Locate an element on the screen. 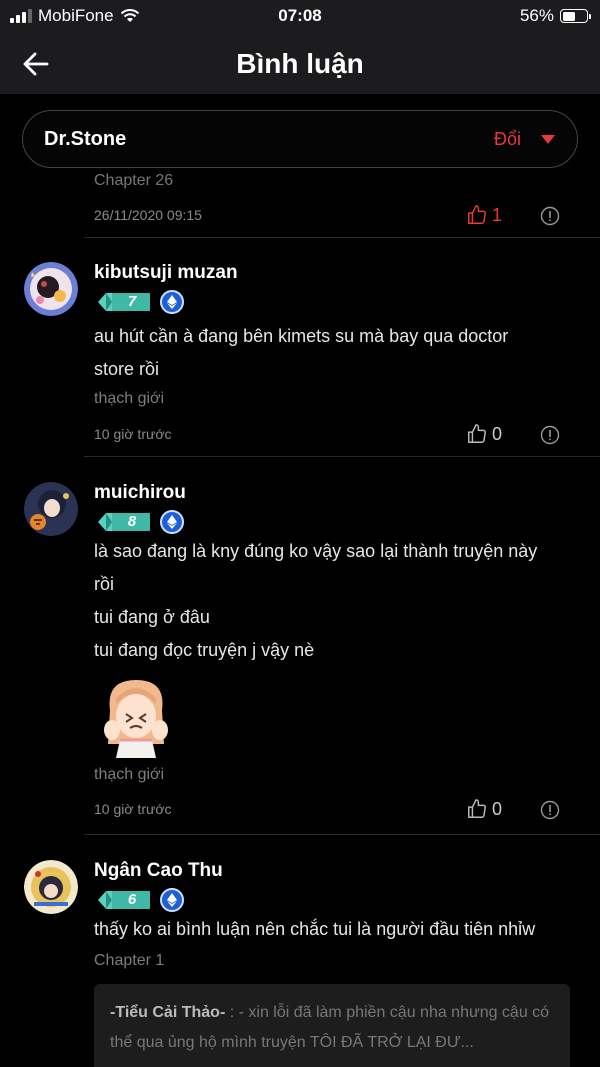  level-number: 8 is located at coordinates (132, 521).